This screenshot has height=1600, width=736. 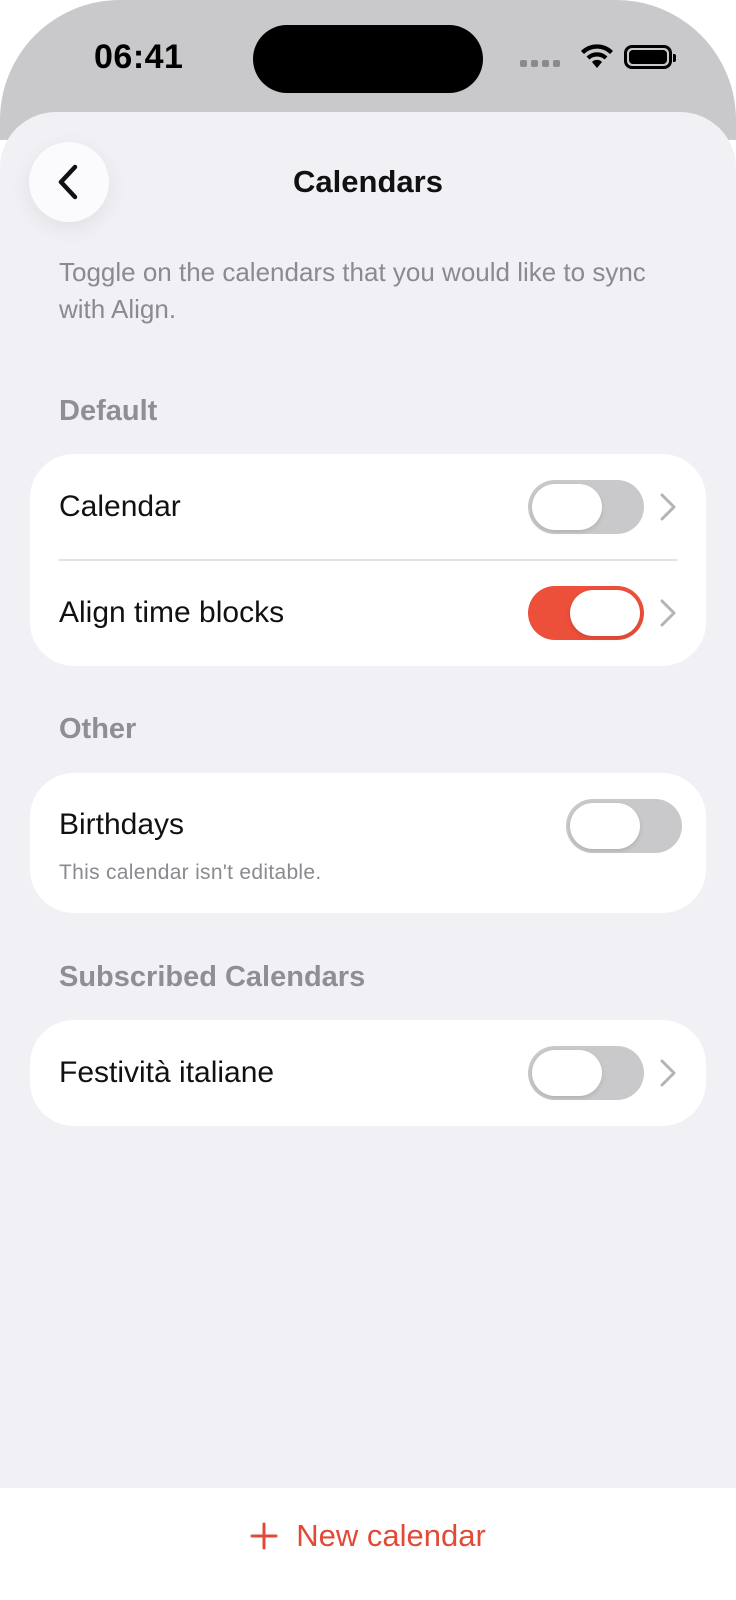 I want to click on card-default: Calendar Align time blocks, so click(x=368, y=560).